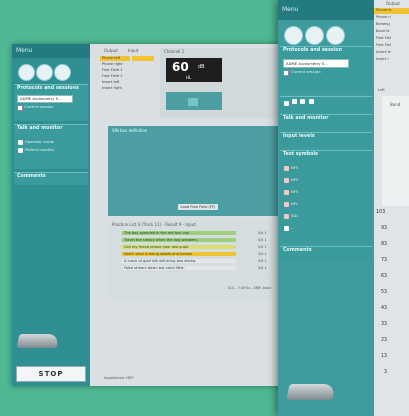 The width and height of the screenshot is (409, 416). What do you see at coordinates (179, 254) in the screenshot?
I see `back-list-item: North wind is being stable and homes.` at bounding box center [179, 254].